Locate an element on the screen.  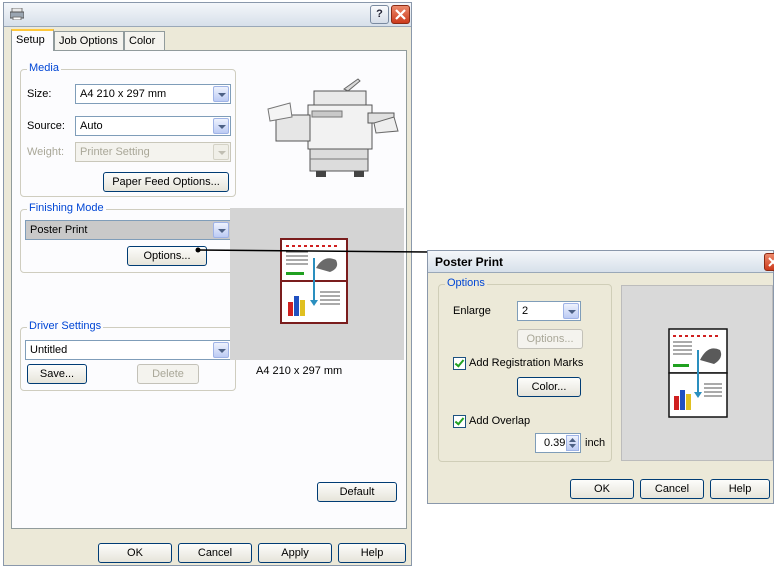
poster-close-button is located at coordinates (769, 262).